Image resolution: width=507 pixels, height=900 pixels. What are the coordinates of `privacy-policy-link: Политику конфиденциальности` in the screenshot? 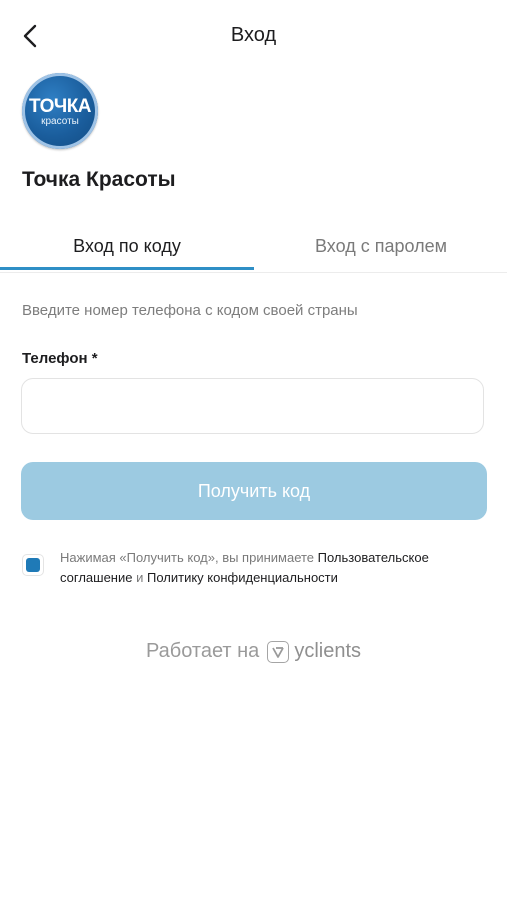 It's located at (242, 577).